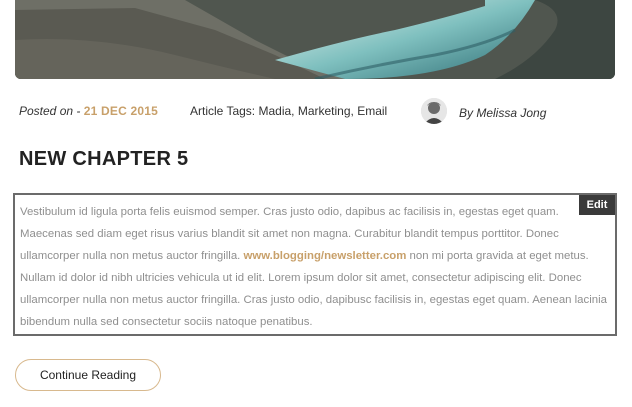 The image size is (632, 407). Describe the element at coordinates (51, 111) in the screenshot. I see `posted-prefix: Posted on -` at that location.